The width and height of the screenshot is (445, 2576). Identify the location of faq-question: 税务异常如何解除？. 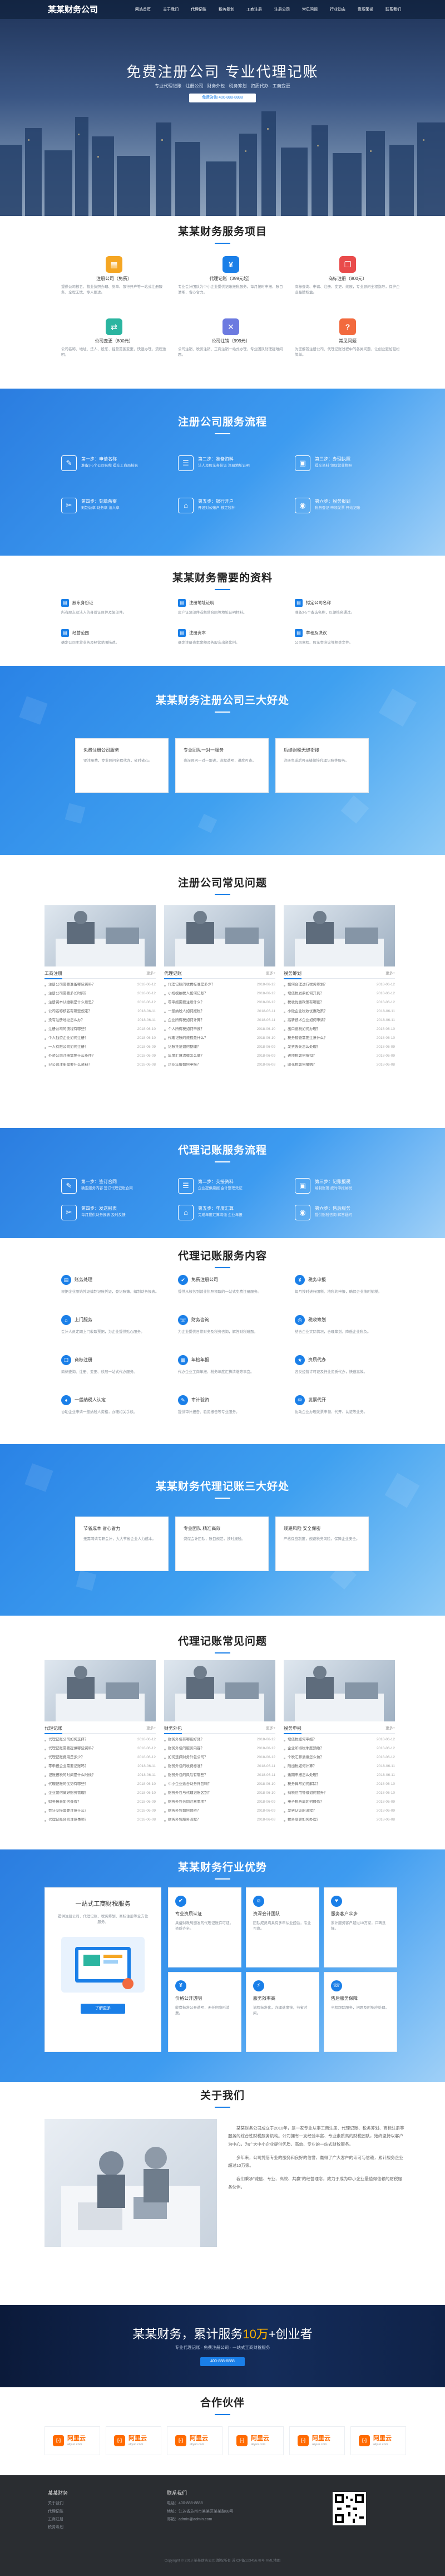
(326, 1784).